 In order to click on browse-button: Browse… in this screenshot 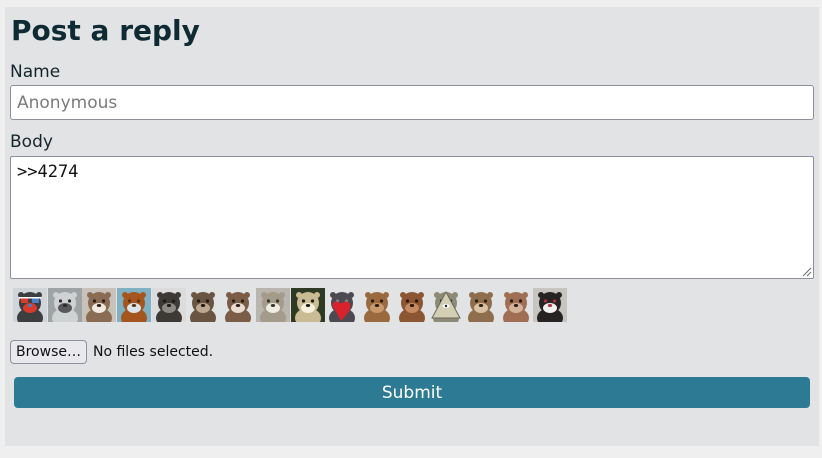, I will do `click(48, 352)`.